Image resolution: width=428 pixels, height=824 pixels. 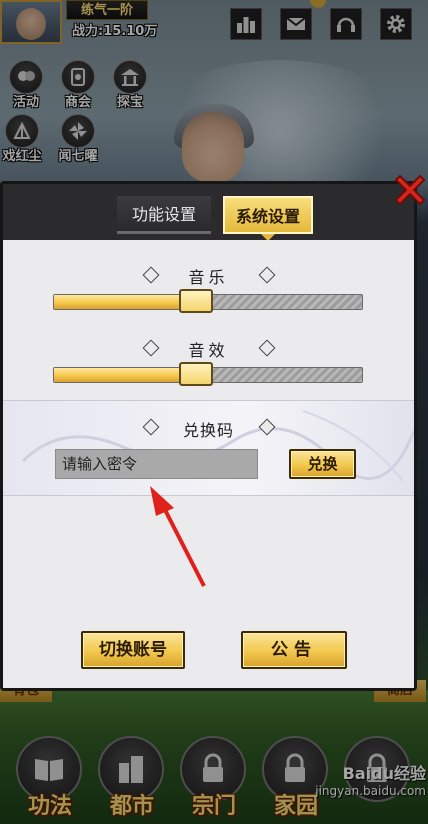 I want to click on notice-button: 公告, so click(x=294, y=650).